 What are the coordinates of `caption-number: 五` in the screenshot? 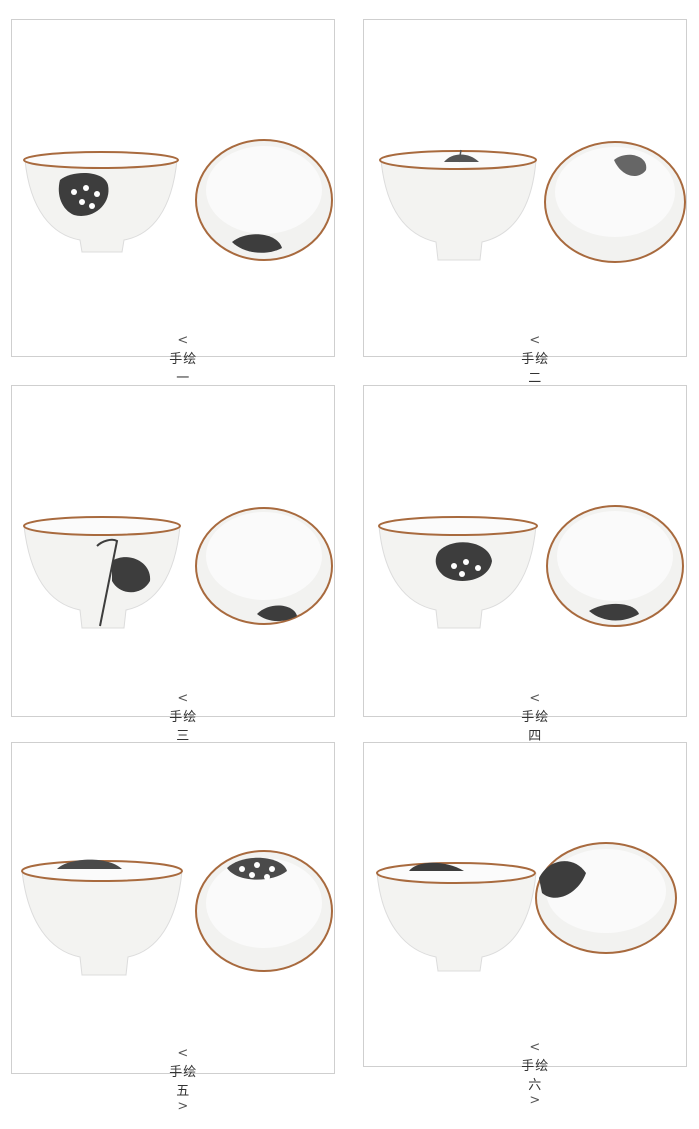 It's located at (183, 1091).